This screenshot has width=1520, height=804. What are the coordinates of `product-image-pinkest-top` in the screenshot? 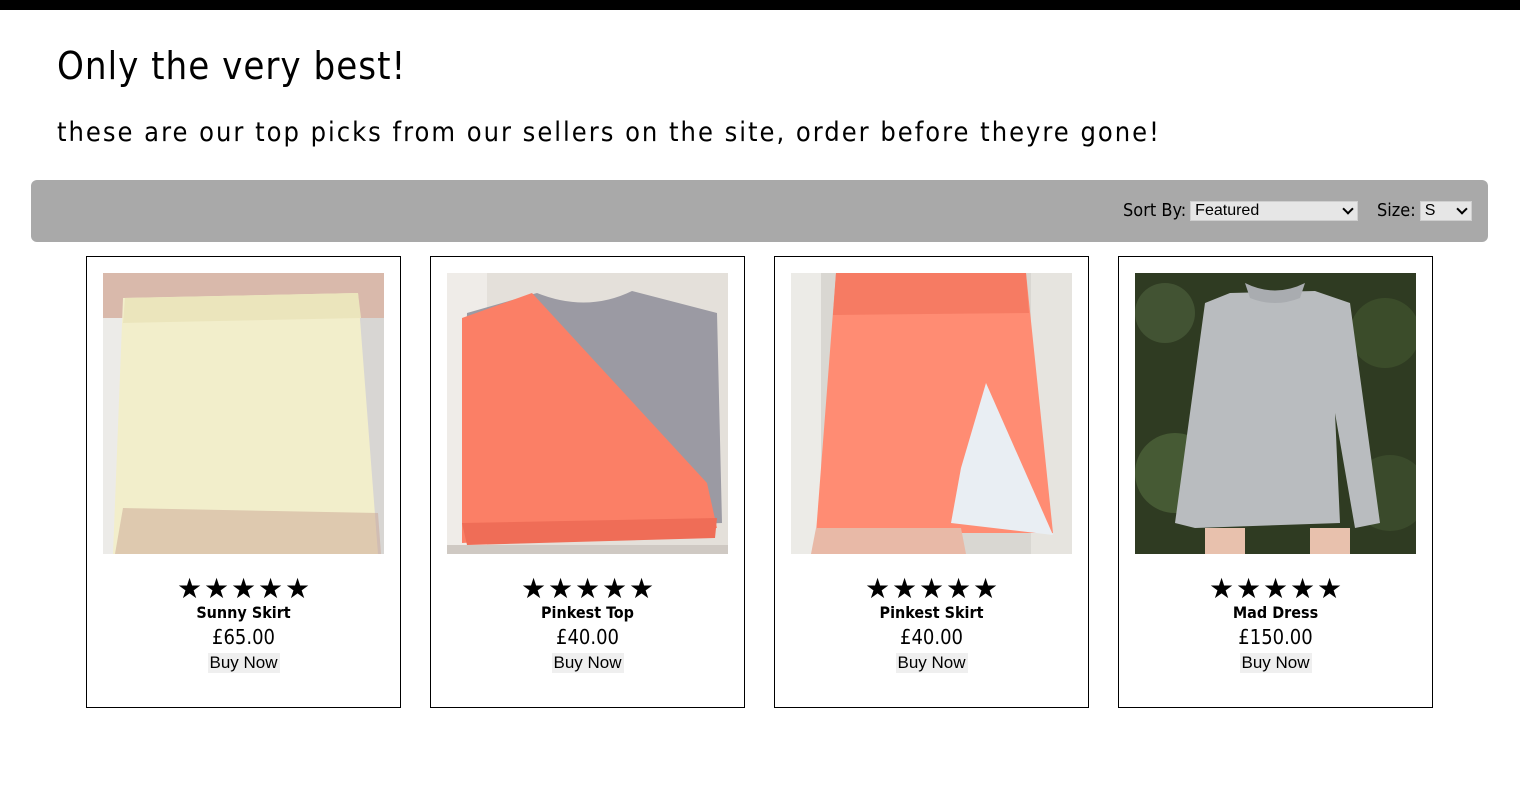 It's located at (587, 413).